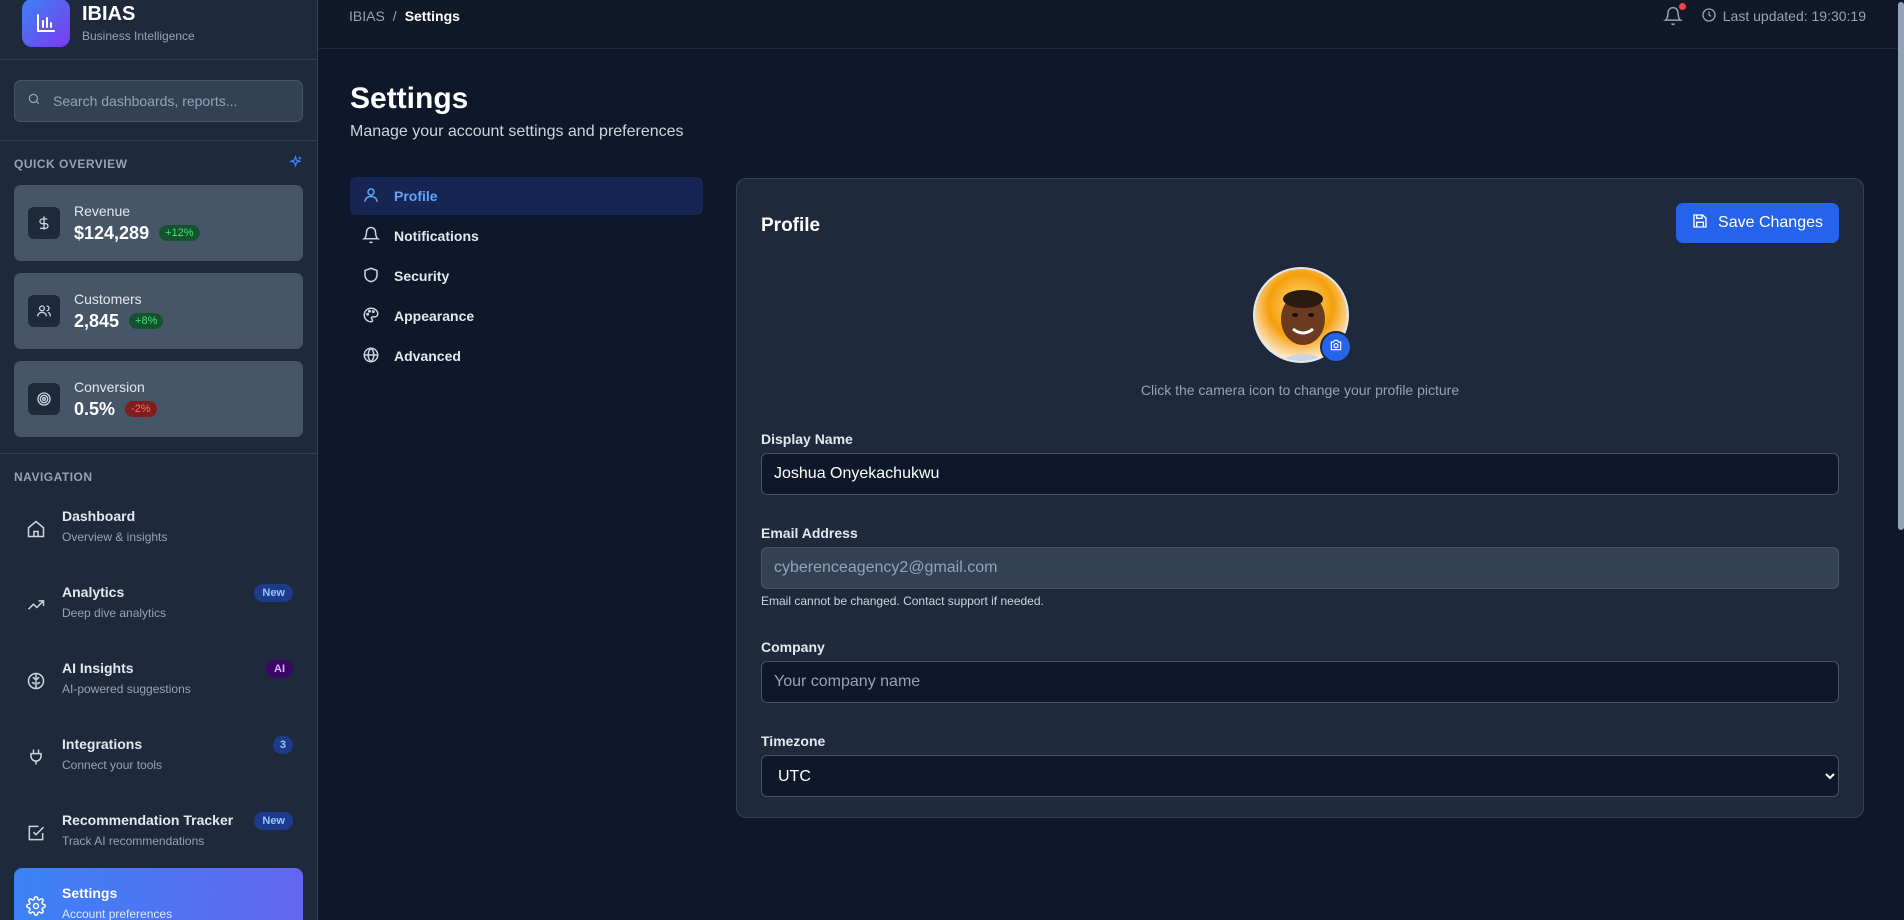 The height and width of the screenshot is (920, 1904). I want to click on tab-appearance: Appearance, so click(526, 316).